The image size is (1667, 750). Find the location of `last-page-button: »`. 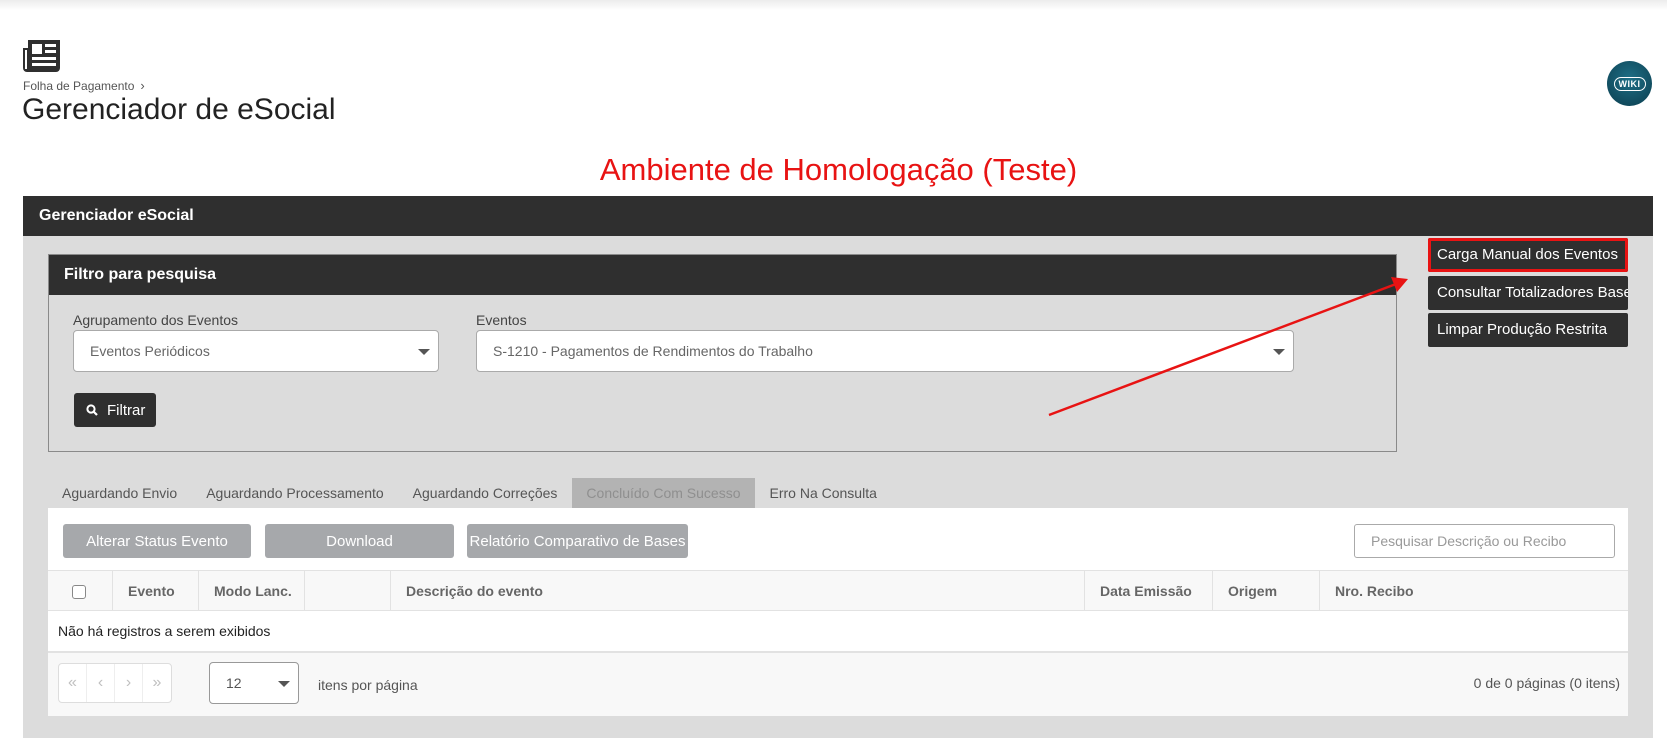

last-page-button: » is located at coordinates (157, 683).